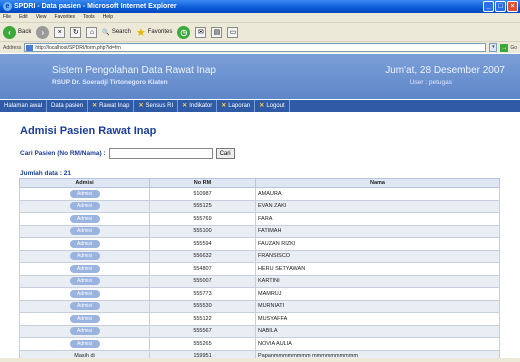  Describe the element at coordinates (160, 32) in the screenshot. I see `favorites-label: Favorites` at that location.